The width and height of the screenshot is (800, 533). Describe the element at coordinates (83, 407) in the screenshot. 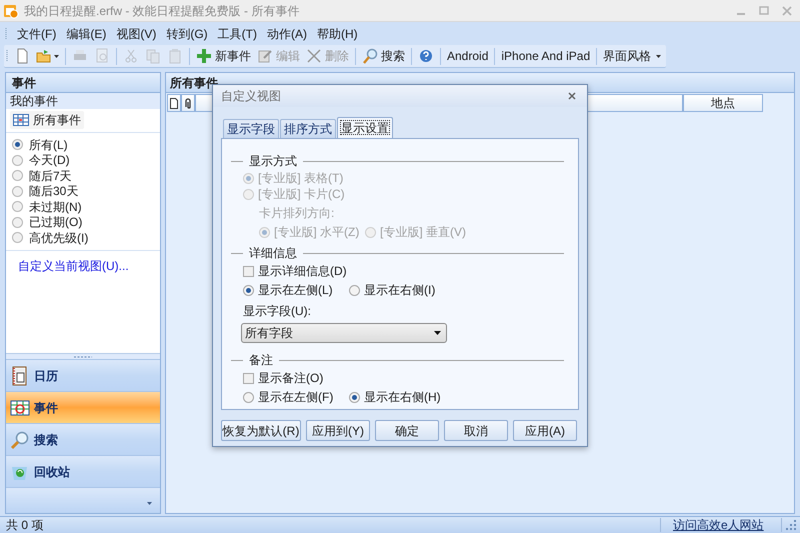

I see `nav-button: 事件` at that location.